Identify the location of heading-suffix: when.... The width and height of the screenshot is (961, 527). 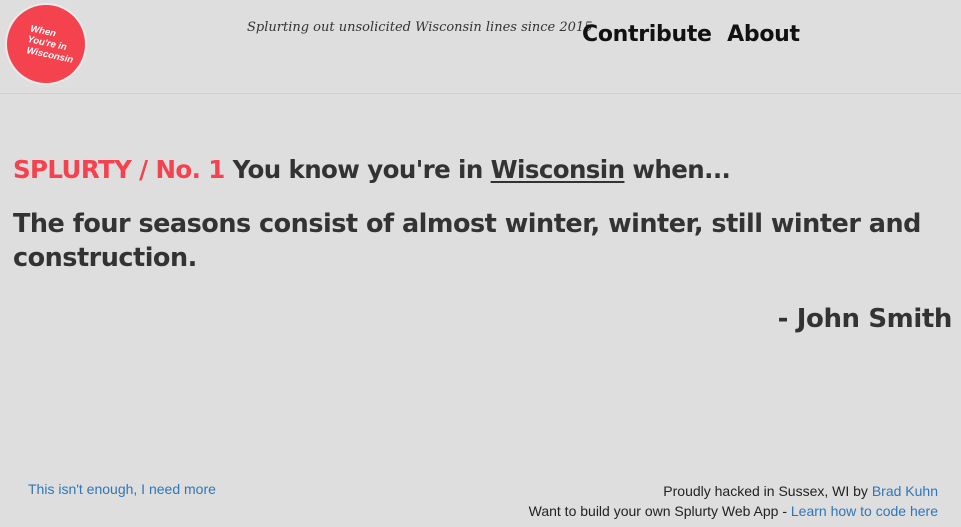
(681, 169).